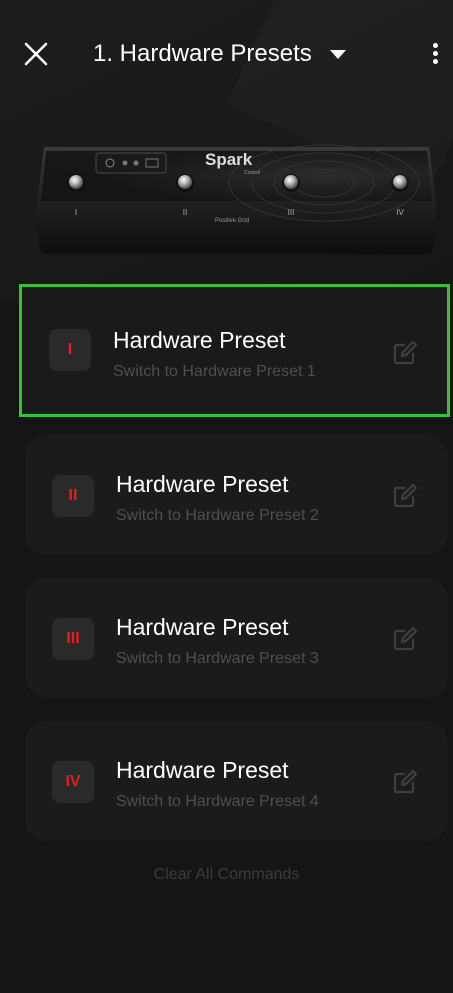  I want to click on svg-text: I, so click(76, 212).